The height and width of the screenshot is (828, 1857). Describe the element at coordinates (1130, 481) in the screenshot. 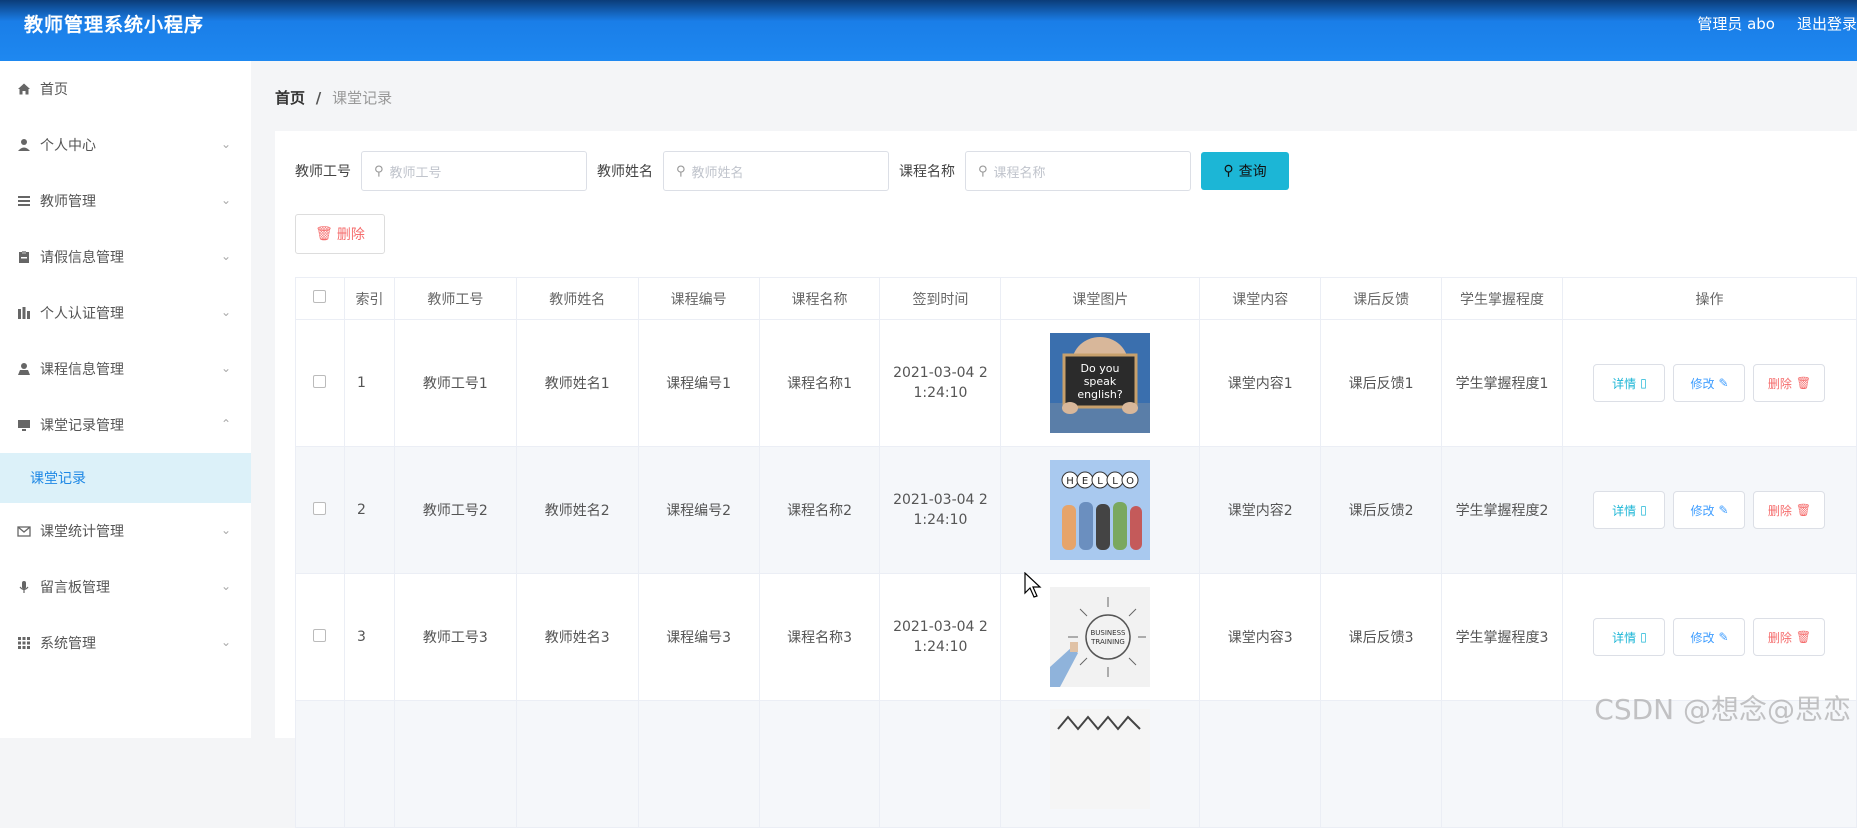

I see `image-letter-o: O` at that location.